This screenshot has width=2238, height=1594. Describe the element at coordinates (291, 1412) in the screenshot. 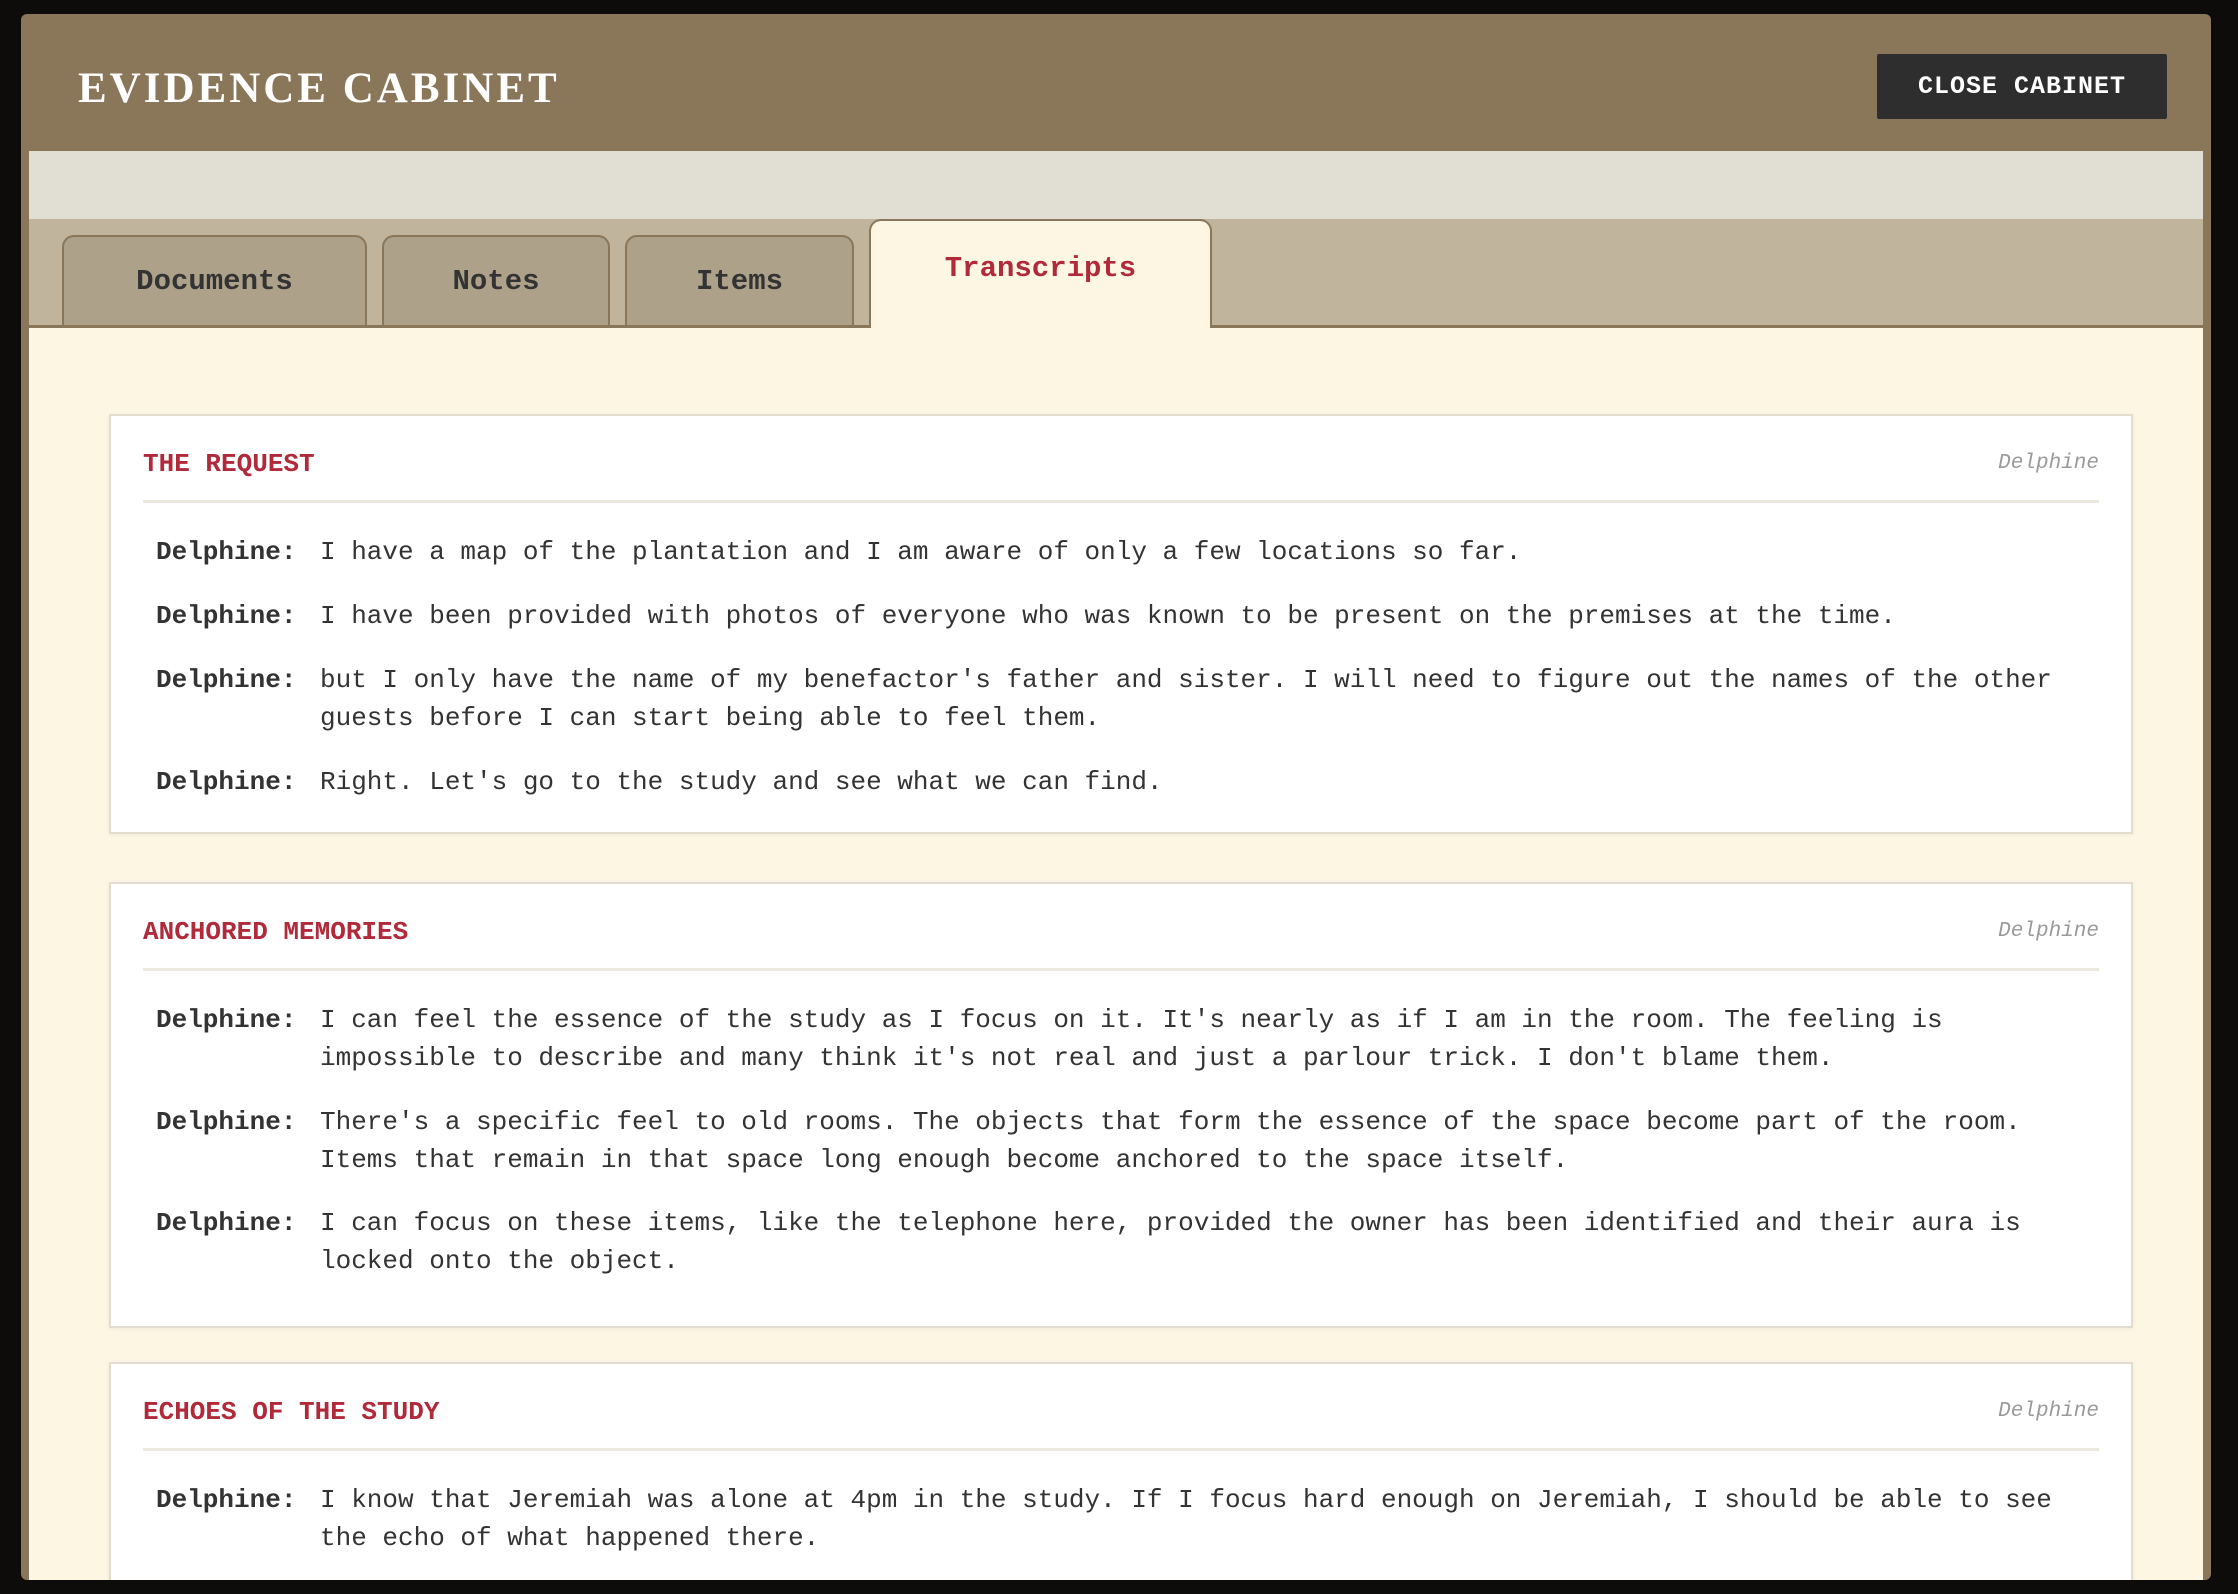

I see `transcript-title: ECHOES OF THE STUDY` at that location.